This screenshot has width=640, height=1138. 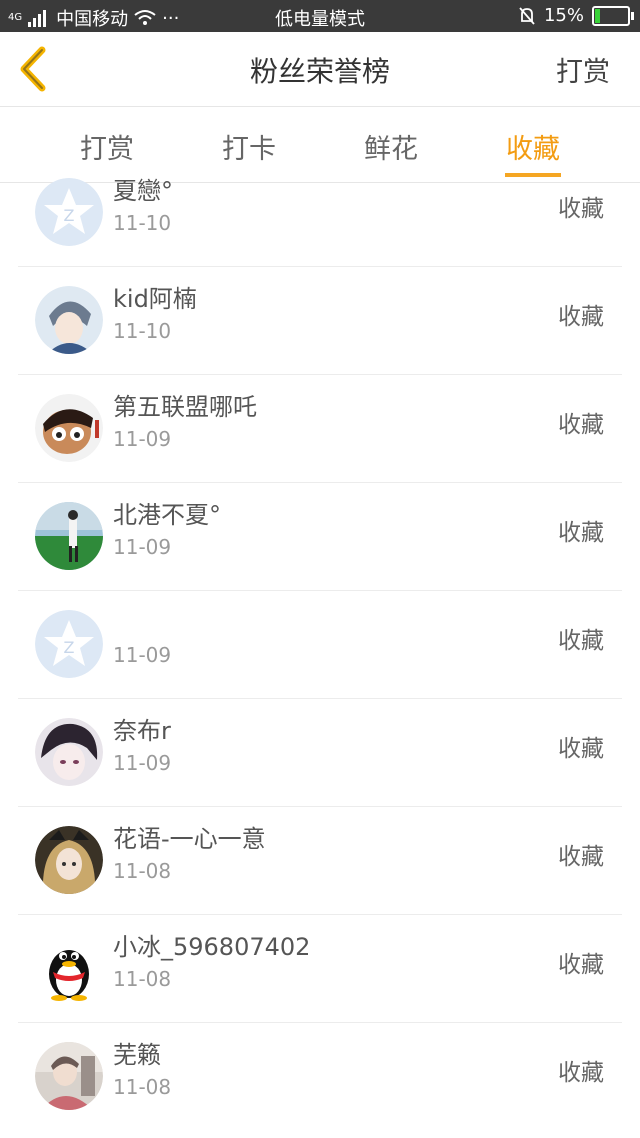 What do you see at coordinates (143, 191) in the screenshot?
I see `user-name: 夏戀°` at bounding box center [143, 191].